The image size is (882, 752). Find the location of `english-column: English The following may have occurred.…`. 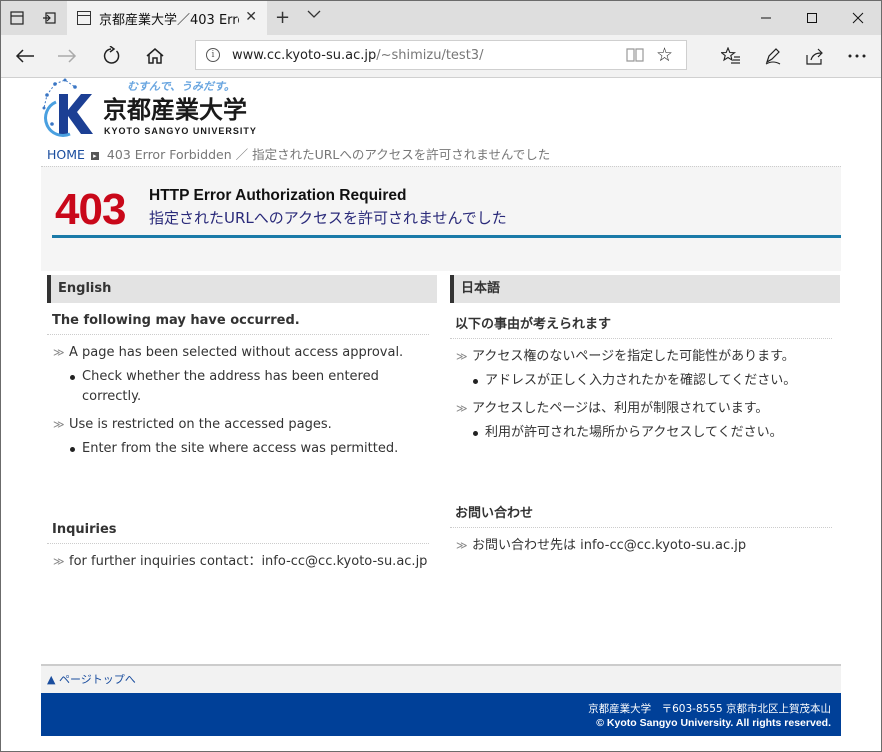

english-column: English The following may have occurred.… is located at coordinates (242, 367).